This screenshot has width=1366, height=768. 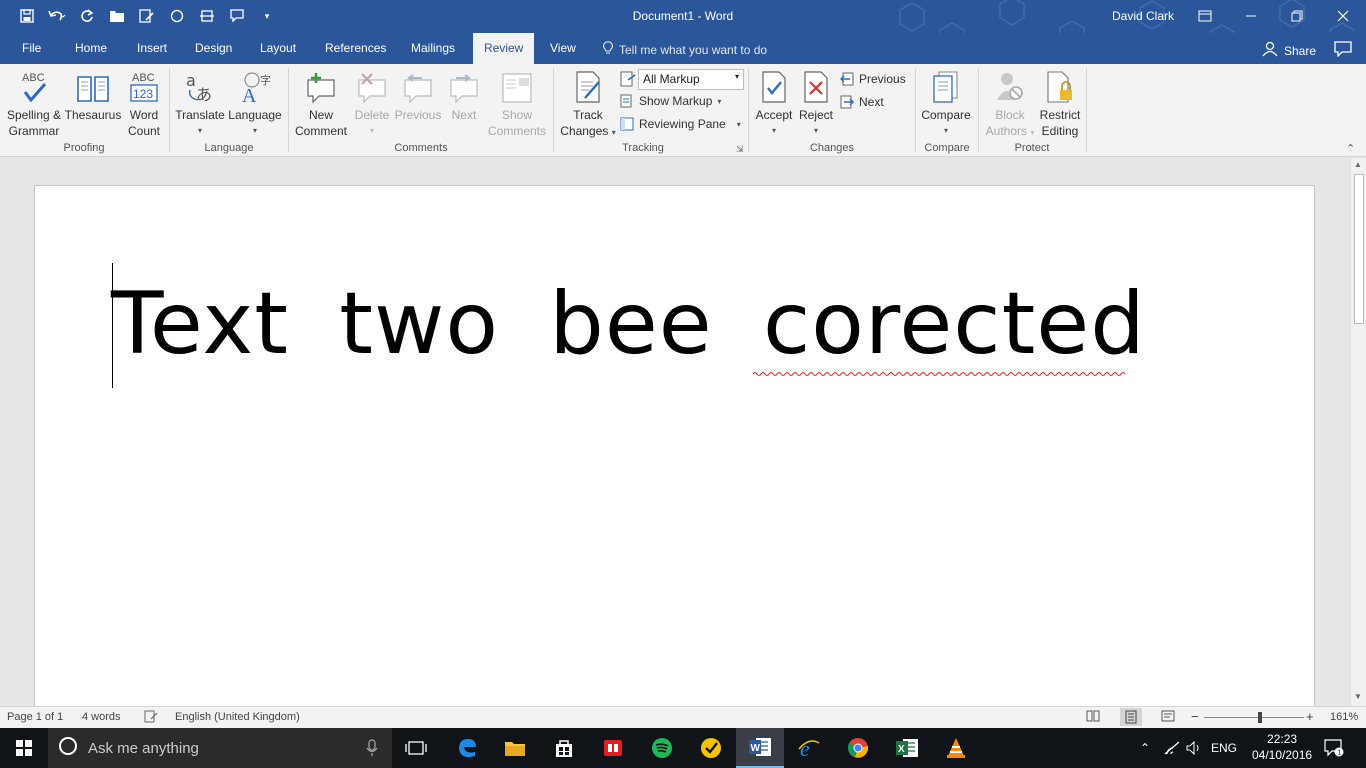 I want to click on zoom-slider-thumb, so click(x=1260, y=717).